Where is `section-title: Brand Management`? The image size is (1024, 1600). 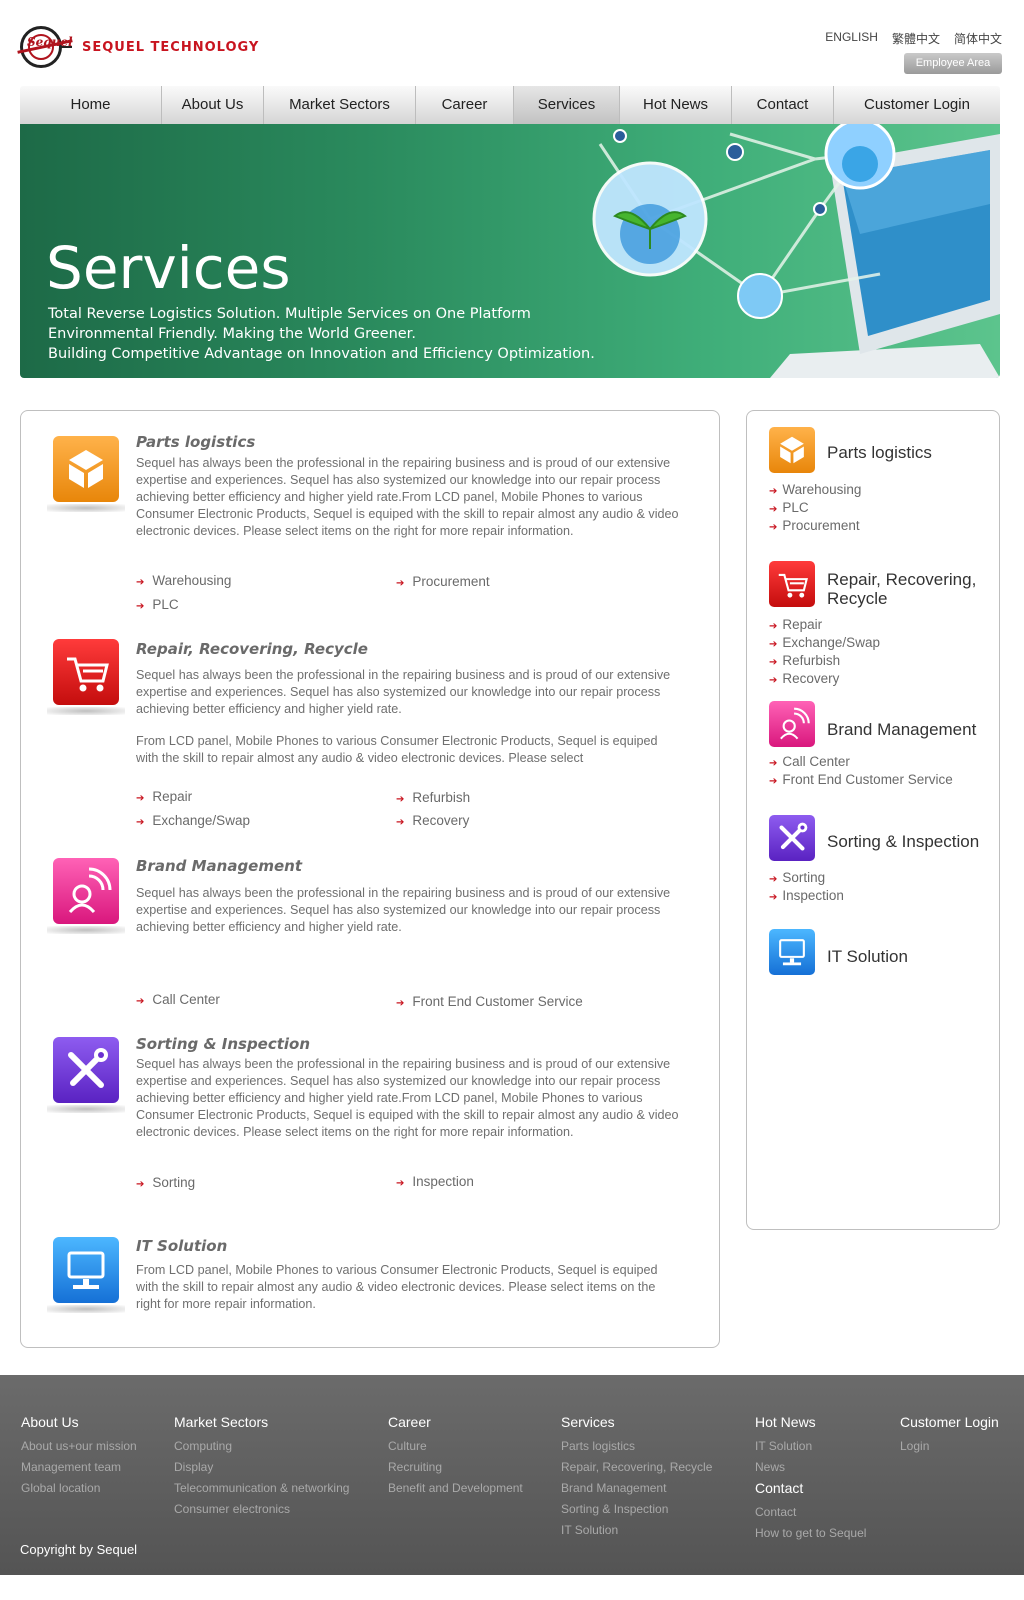
section-title: Brand Management is located at coordinates (219, 866).